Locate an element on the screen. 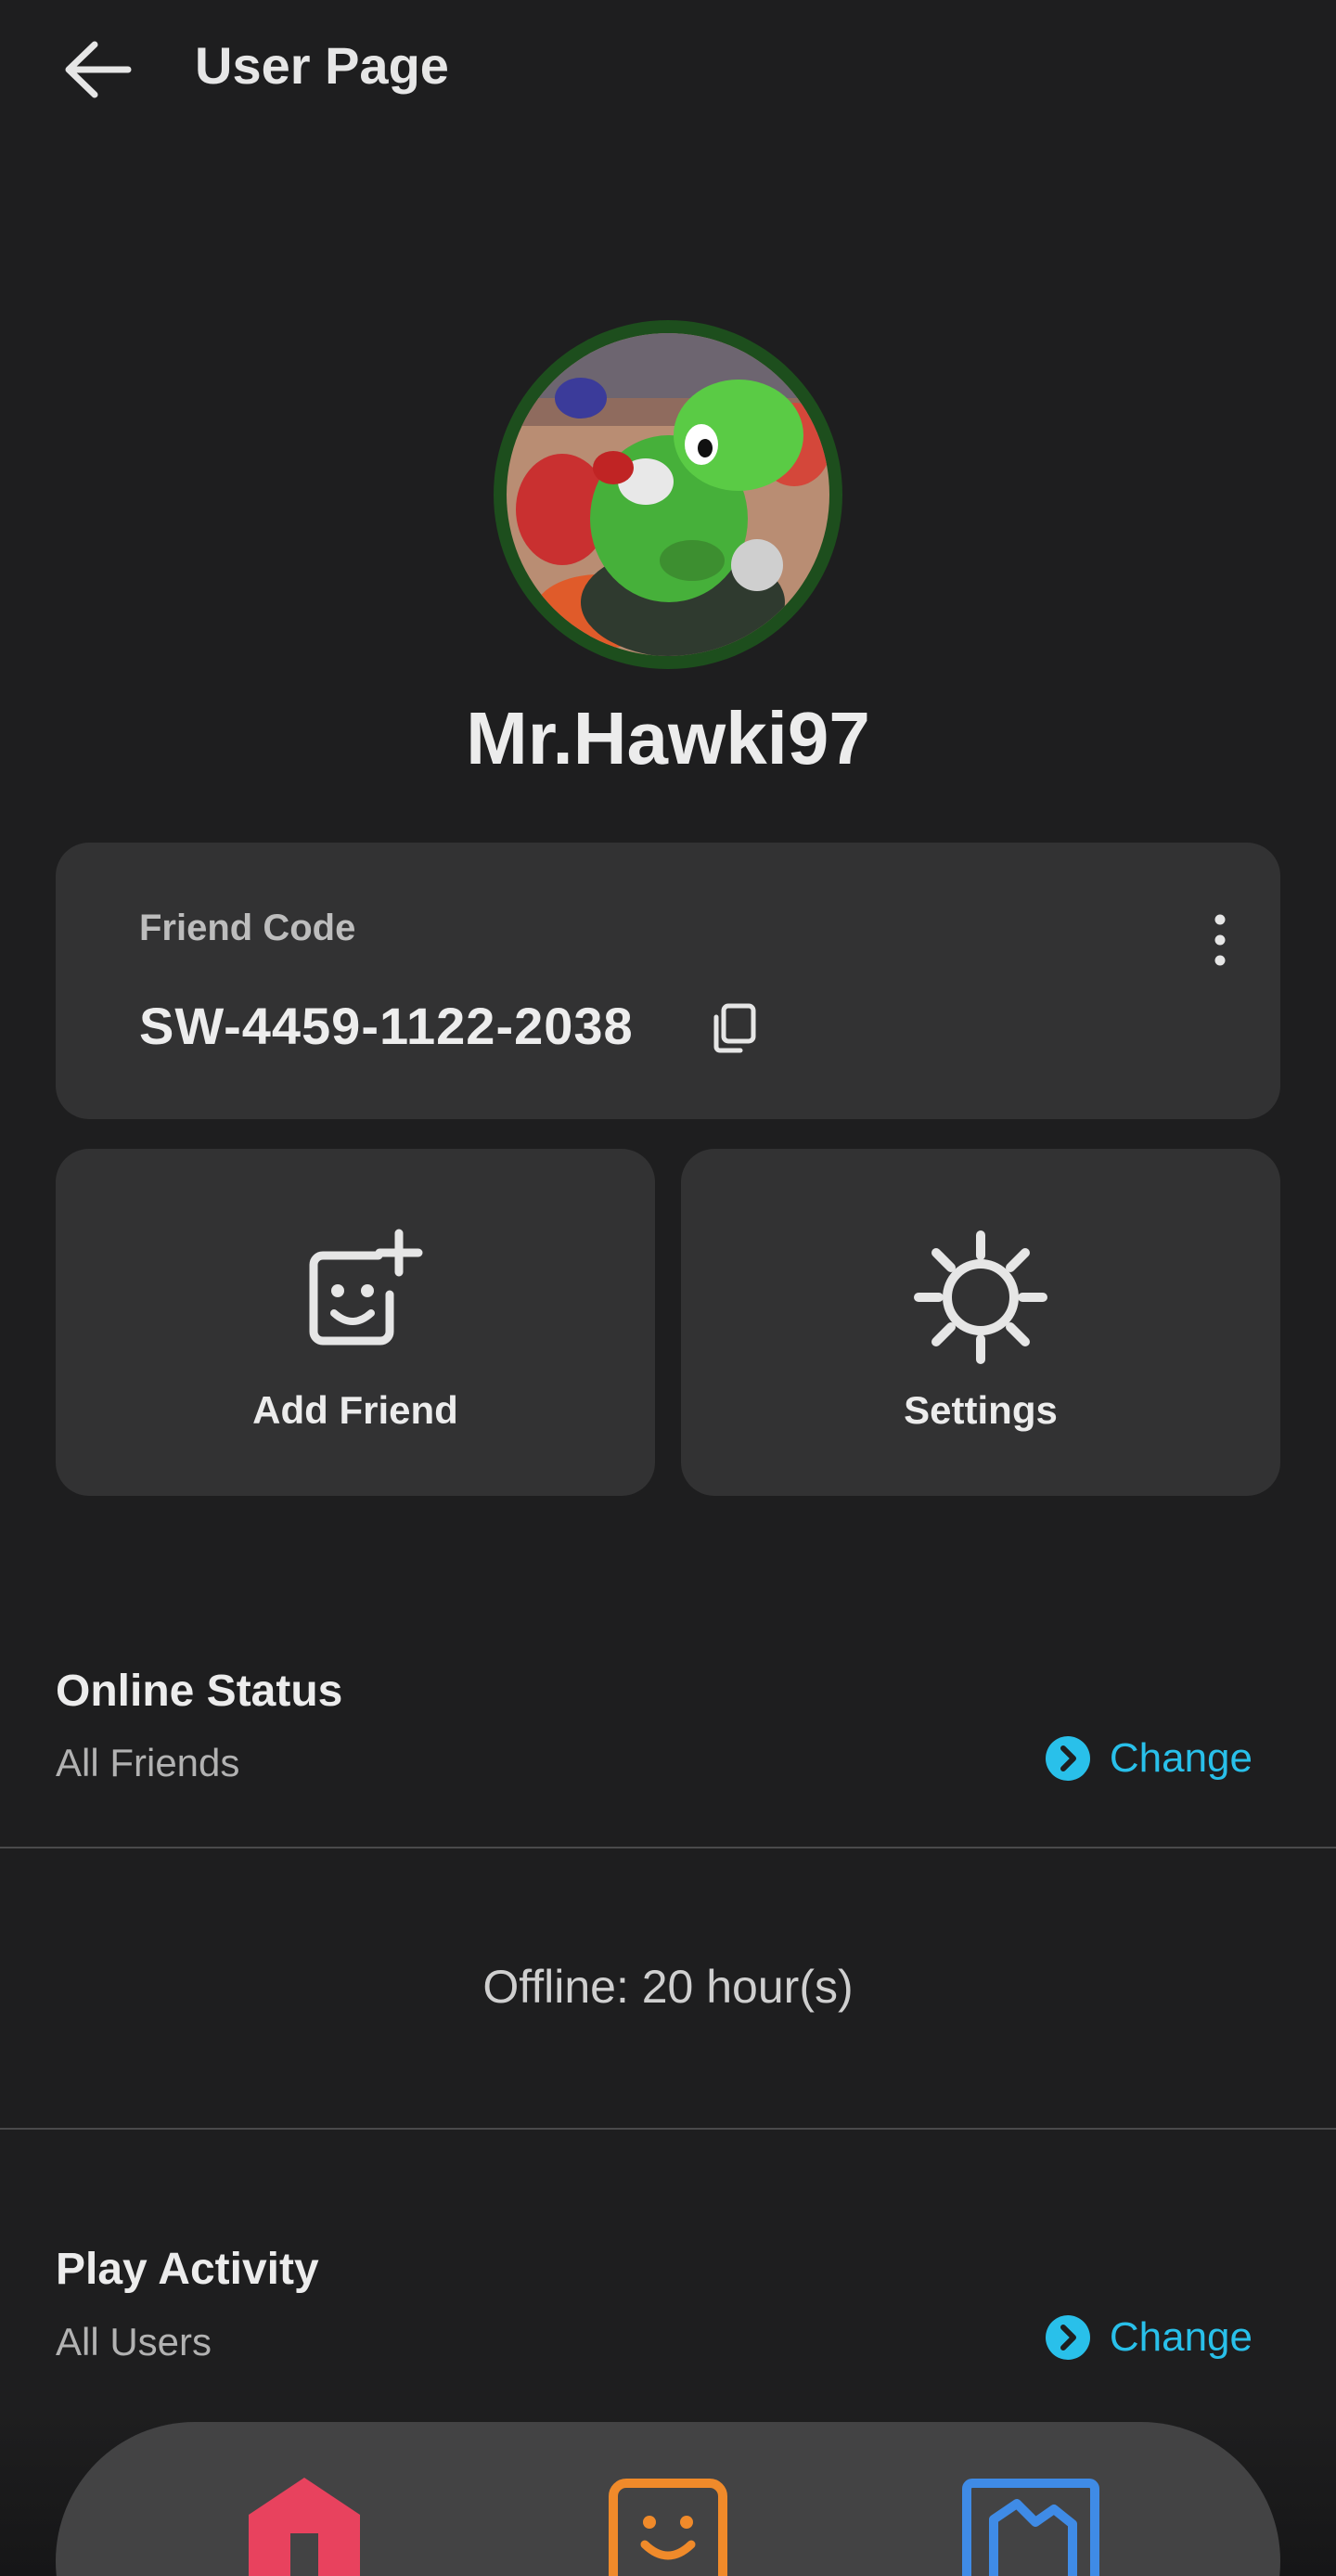  online-status-title: Online Status is located at coordinates (199, 1691).